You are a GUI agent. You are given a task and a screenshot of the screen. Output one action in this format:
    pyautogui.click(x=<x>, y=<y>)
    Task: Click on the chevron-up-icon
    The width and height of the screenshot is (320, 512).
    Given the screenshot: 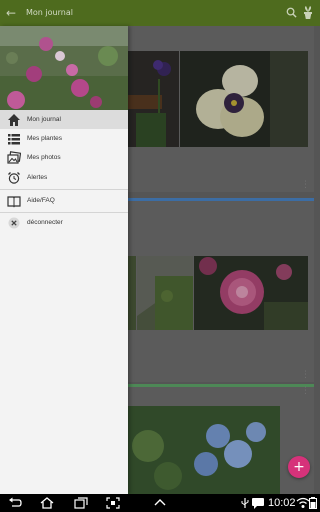 What is the action you would take?
    pyautogui.click(x=160, y=503)
    